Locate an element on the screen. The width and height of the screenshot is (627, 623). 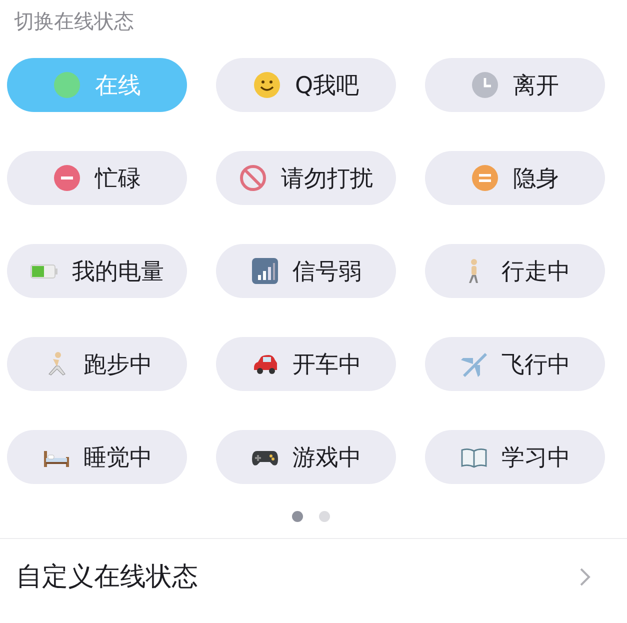
status-button: 请勿打扰 is located at coordinates (306, 178).